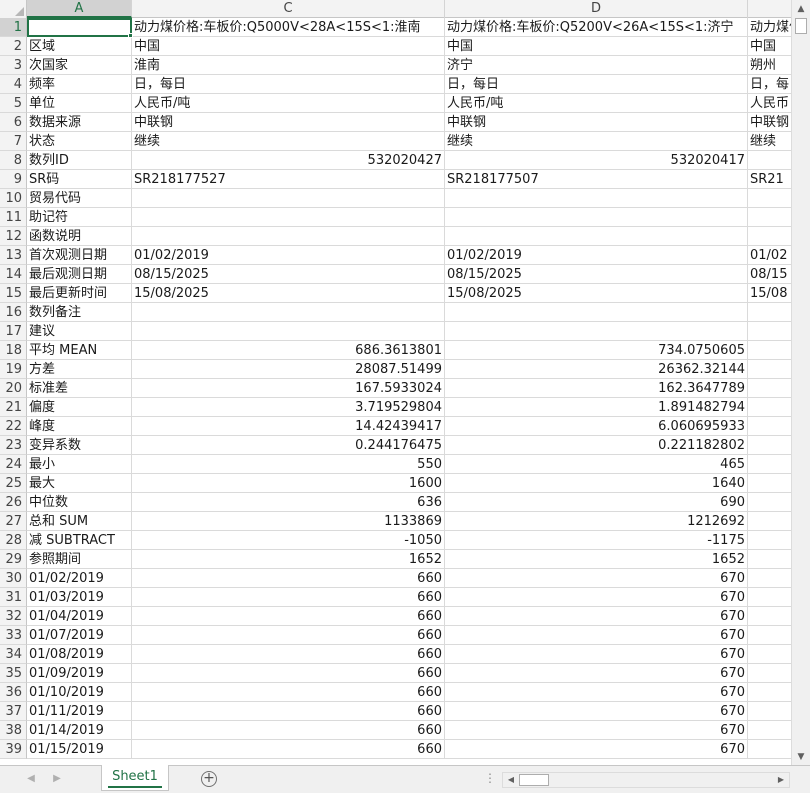  What do you see at coordinates (596, 65) in the screenshot?
I see `cell-col-d: 济宁` at bounding box center [596, 65].